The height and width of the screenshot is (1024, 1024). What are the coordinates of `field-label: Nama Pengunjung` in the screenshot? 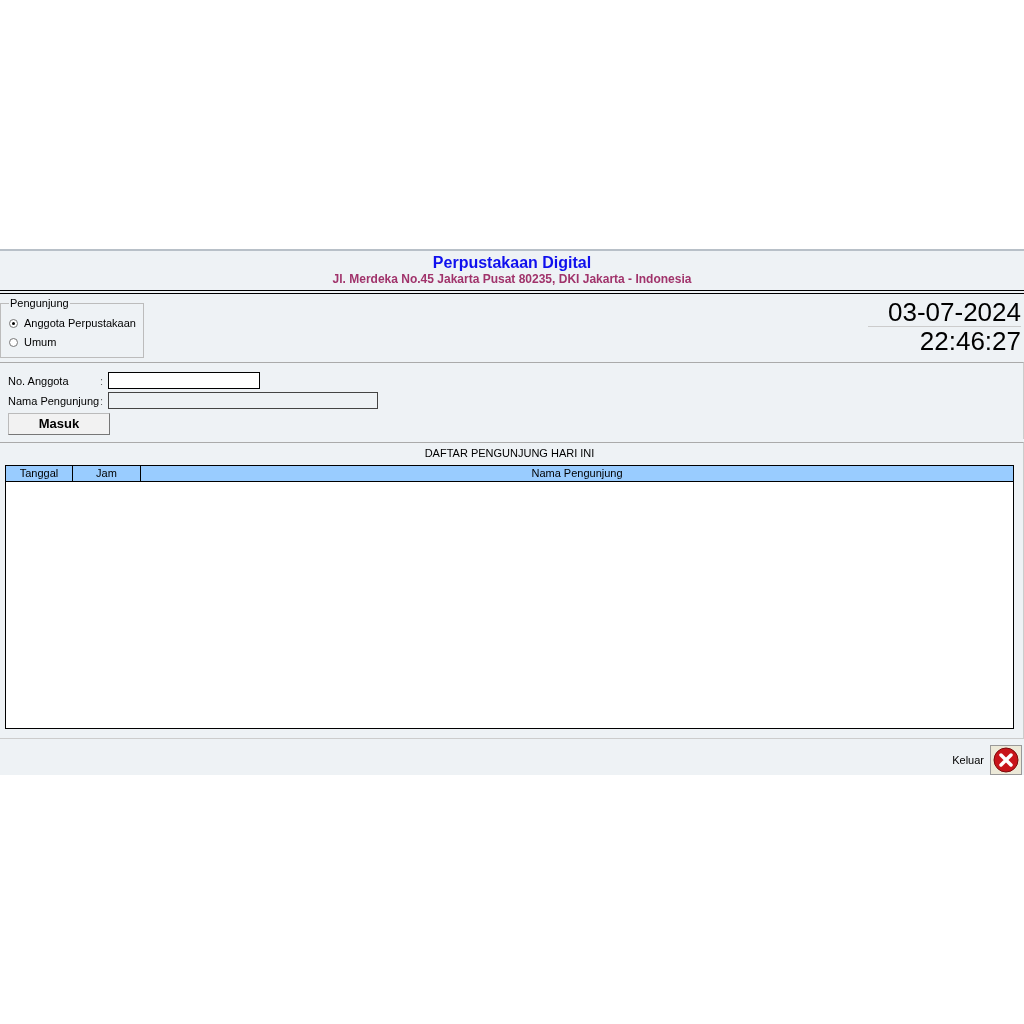 It's located at (54, 401).